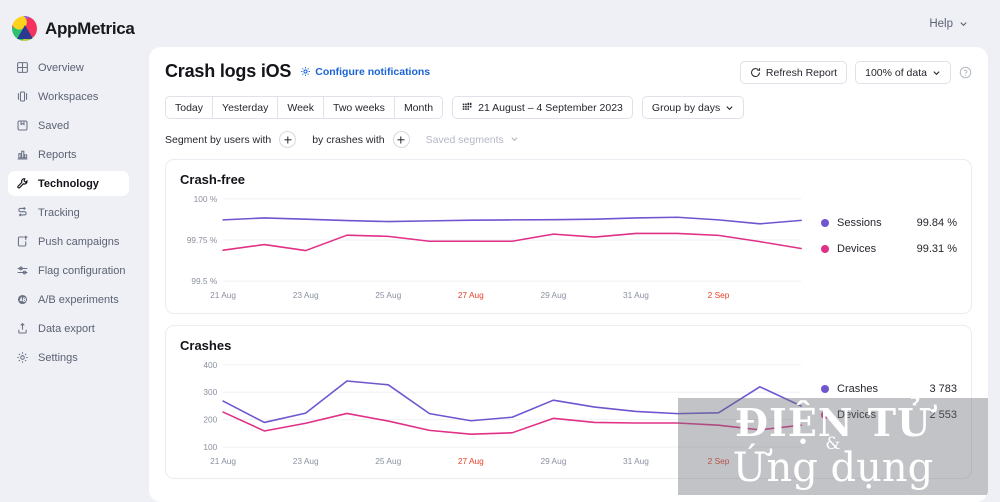 The height and width of the screenshot is (502, 1000). I want to click on sidebar-item-label: Push campaigns, so click(79, 241).